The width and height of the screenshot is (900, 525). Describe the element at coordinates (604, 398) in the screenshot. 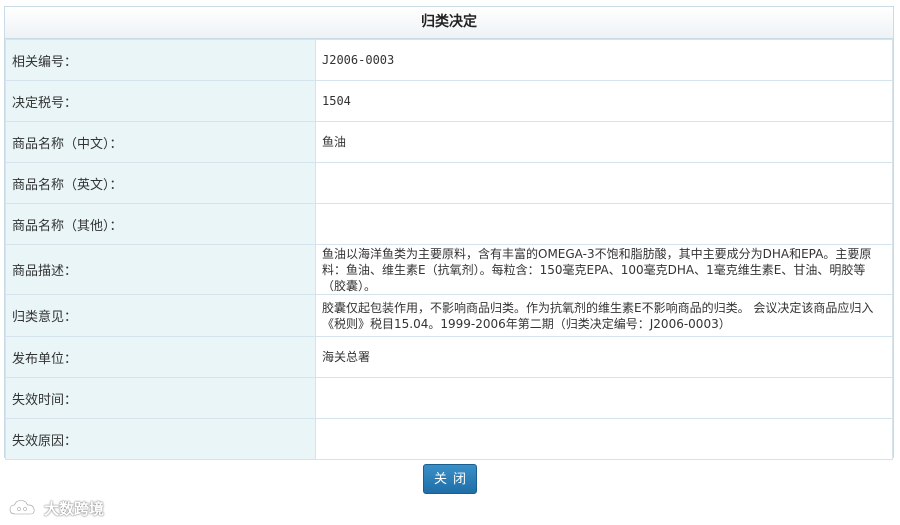

I see `row-value-expiry-time` at that location.